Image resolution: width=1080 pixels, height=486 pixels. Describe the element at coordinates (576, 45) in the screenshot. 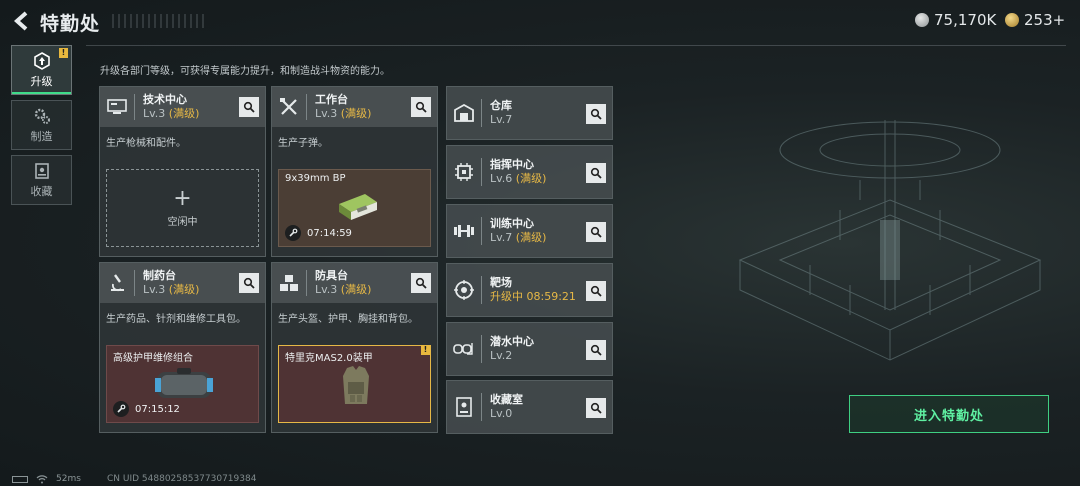

I see `divider` at that location.